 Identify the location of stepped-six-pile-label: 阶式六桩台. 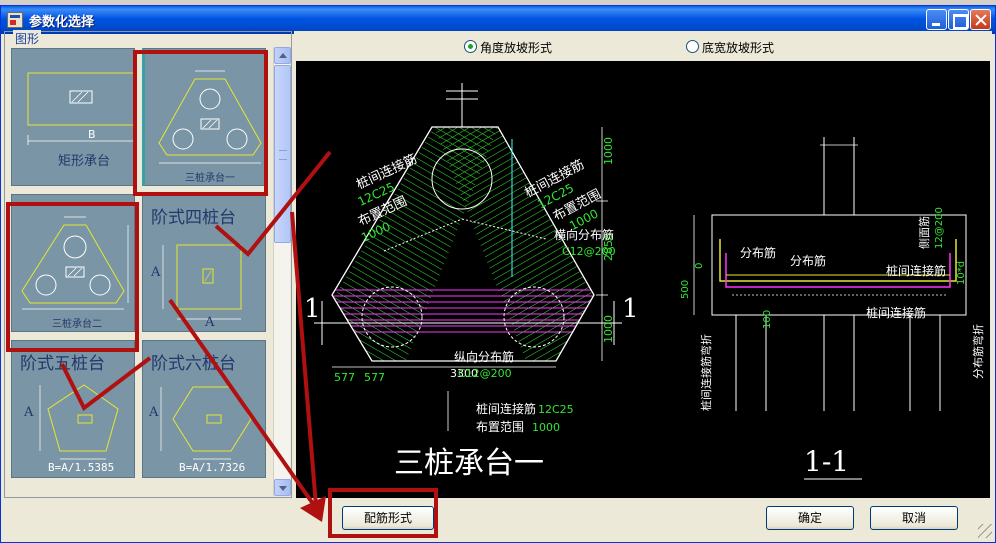
(193, 364).